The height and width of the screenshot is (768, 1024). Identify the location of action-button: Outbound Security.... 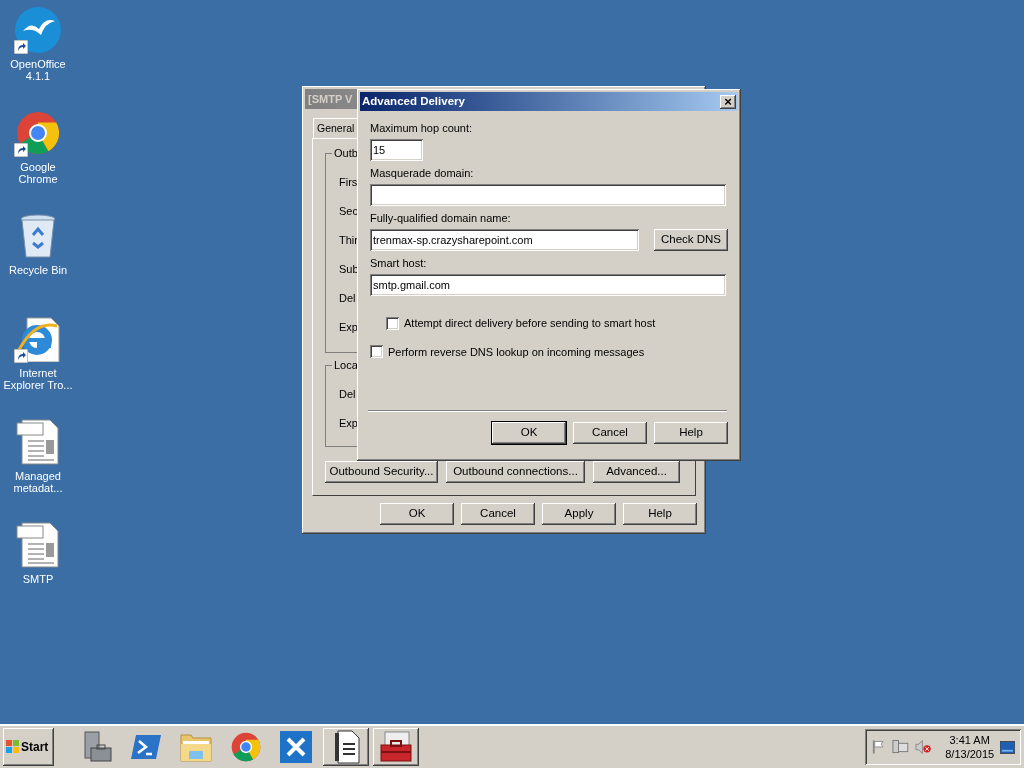
(381, 472).